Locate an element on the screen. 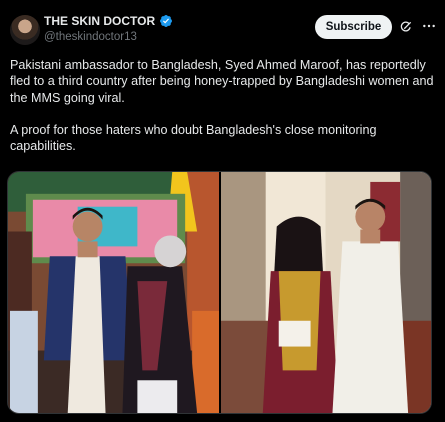 This screenshot has height=422, width=445. more-options-icon is located at coordinates (429, 26).